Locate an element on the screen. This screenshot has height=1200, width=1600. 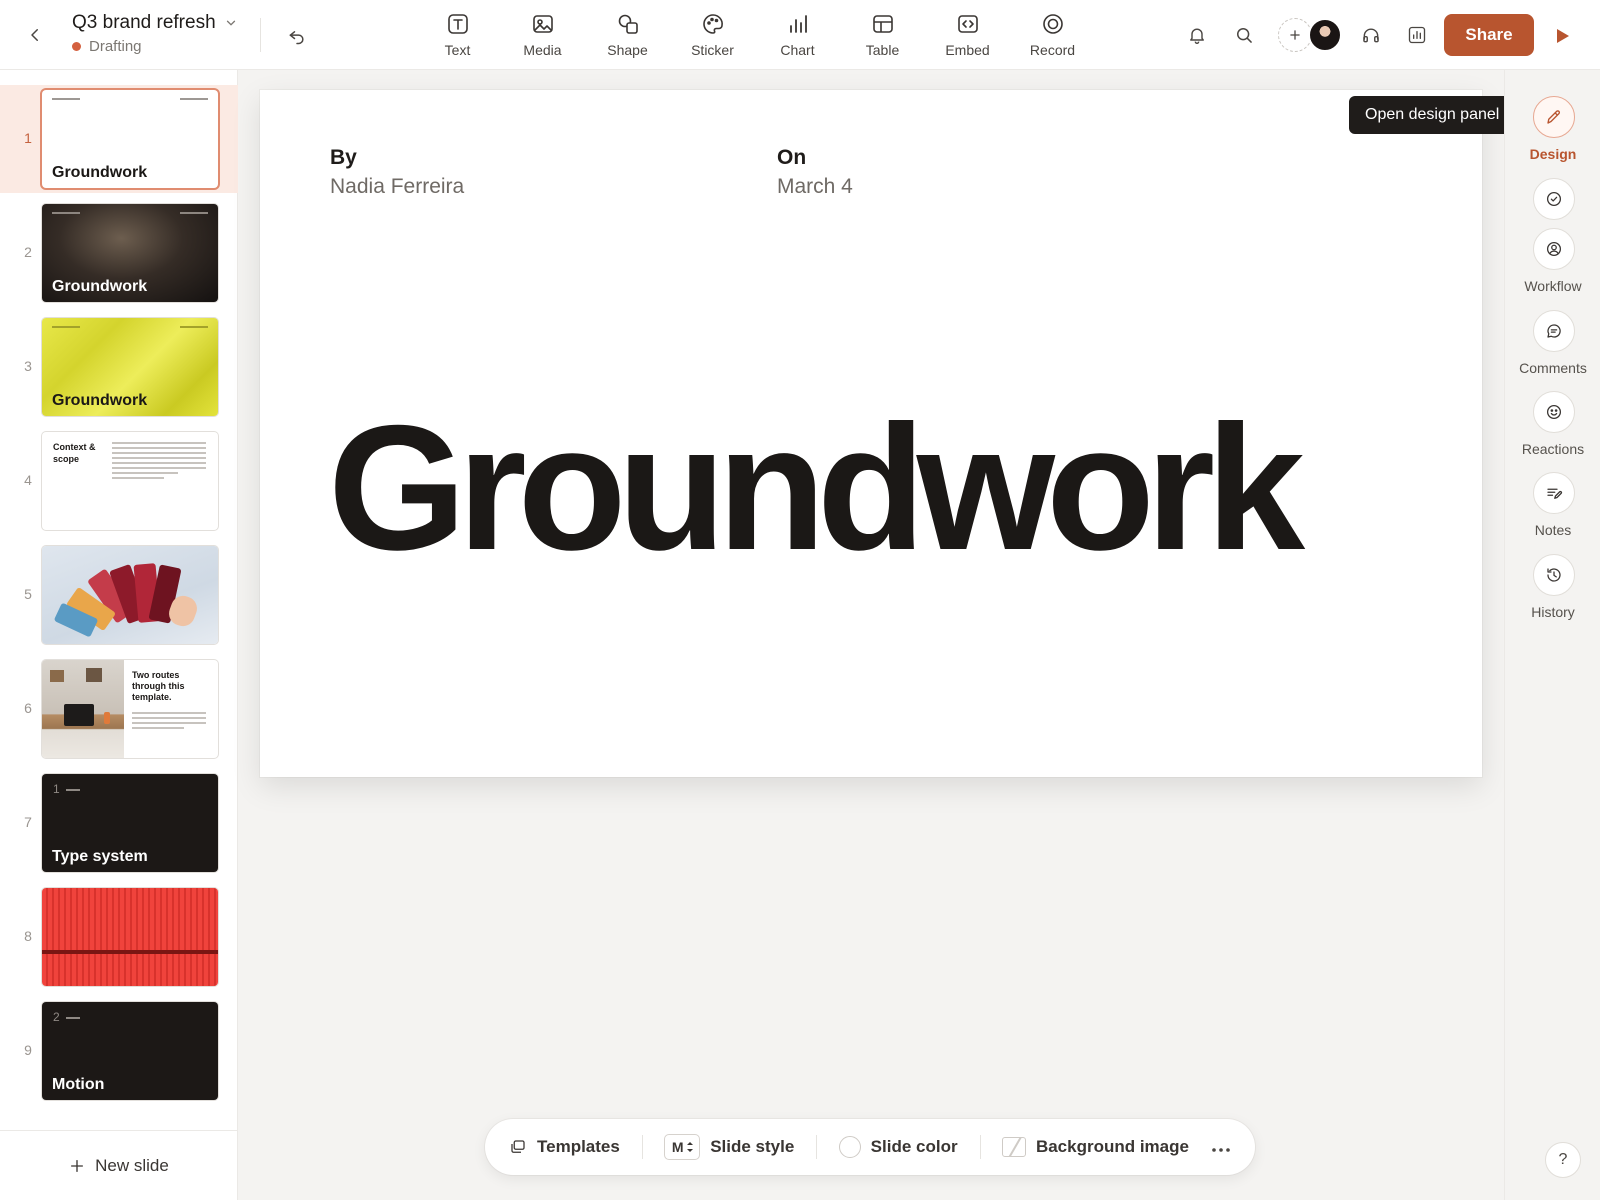
notes-button is located at coordinates (1554, 493).